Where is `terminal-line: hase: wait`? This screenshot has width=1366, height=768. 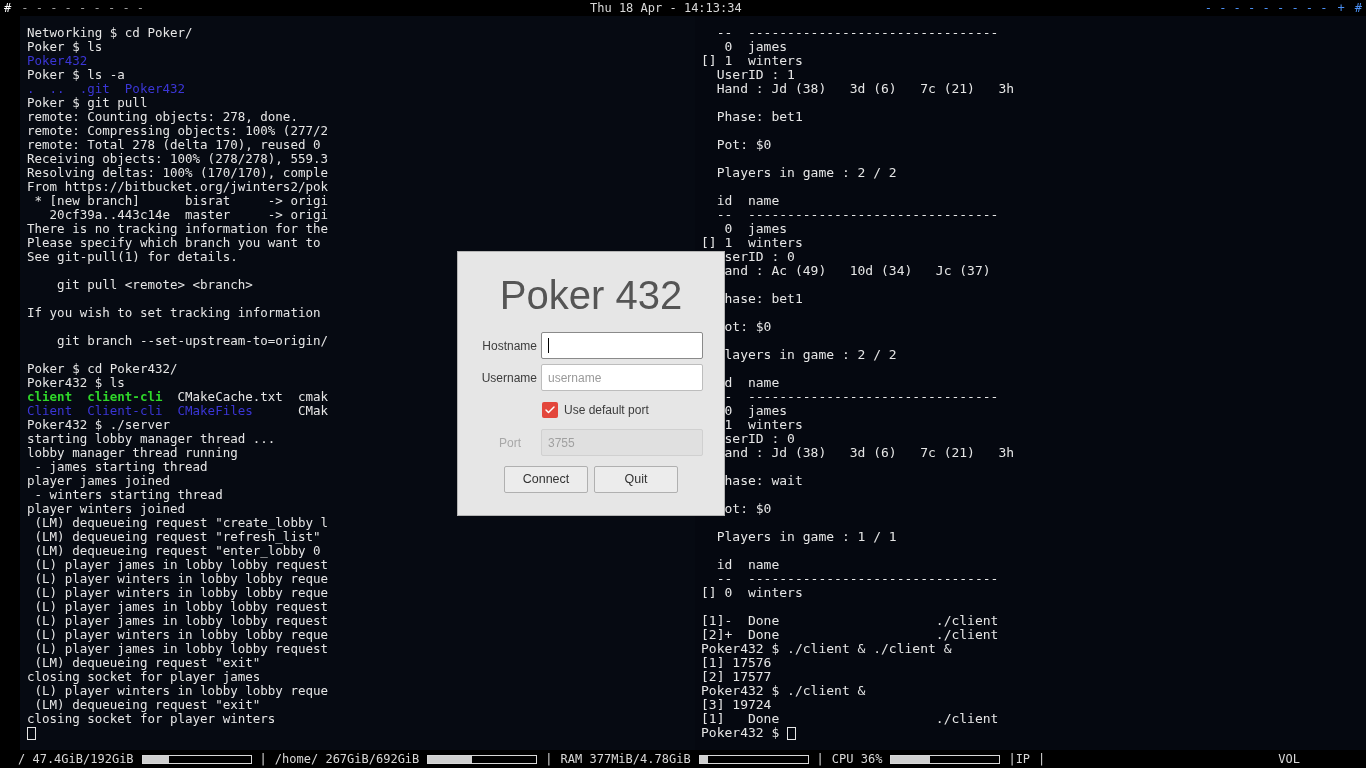 terminal-line: hase: wait is located at coordinates (763, 481).